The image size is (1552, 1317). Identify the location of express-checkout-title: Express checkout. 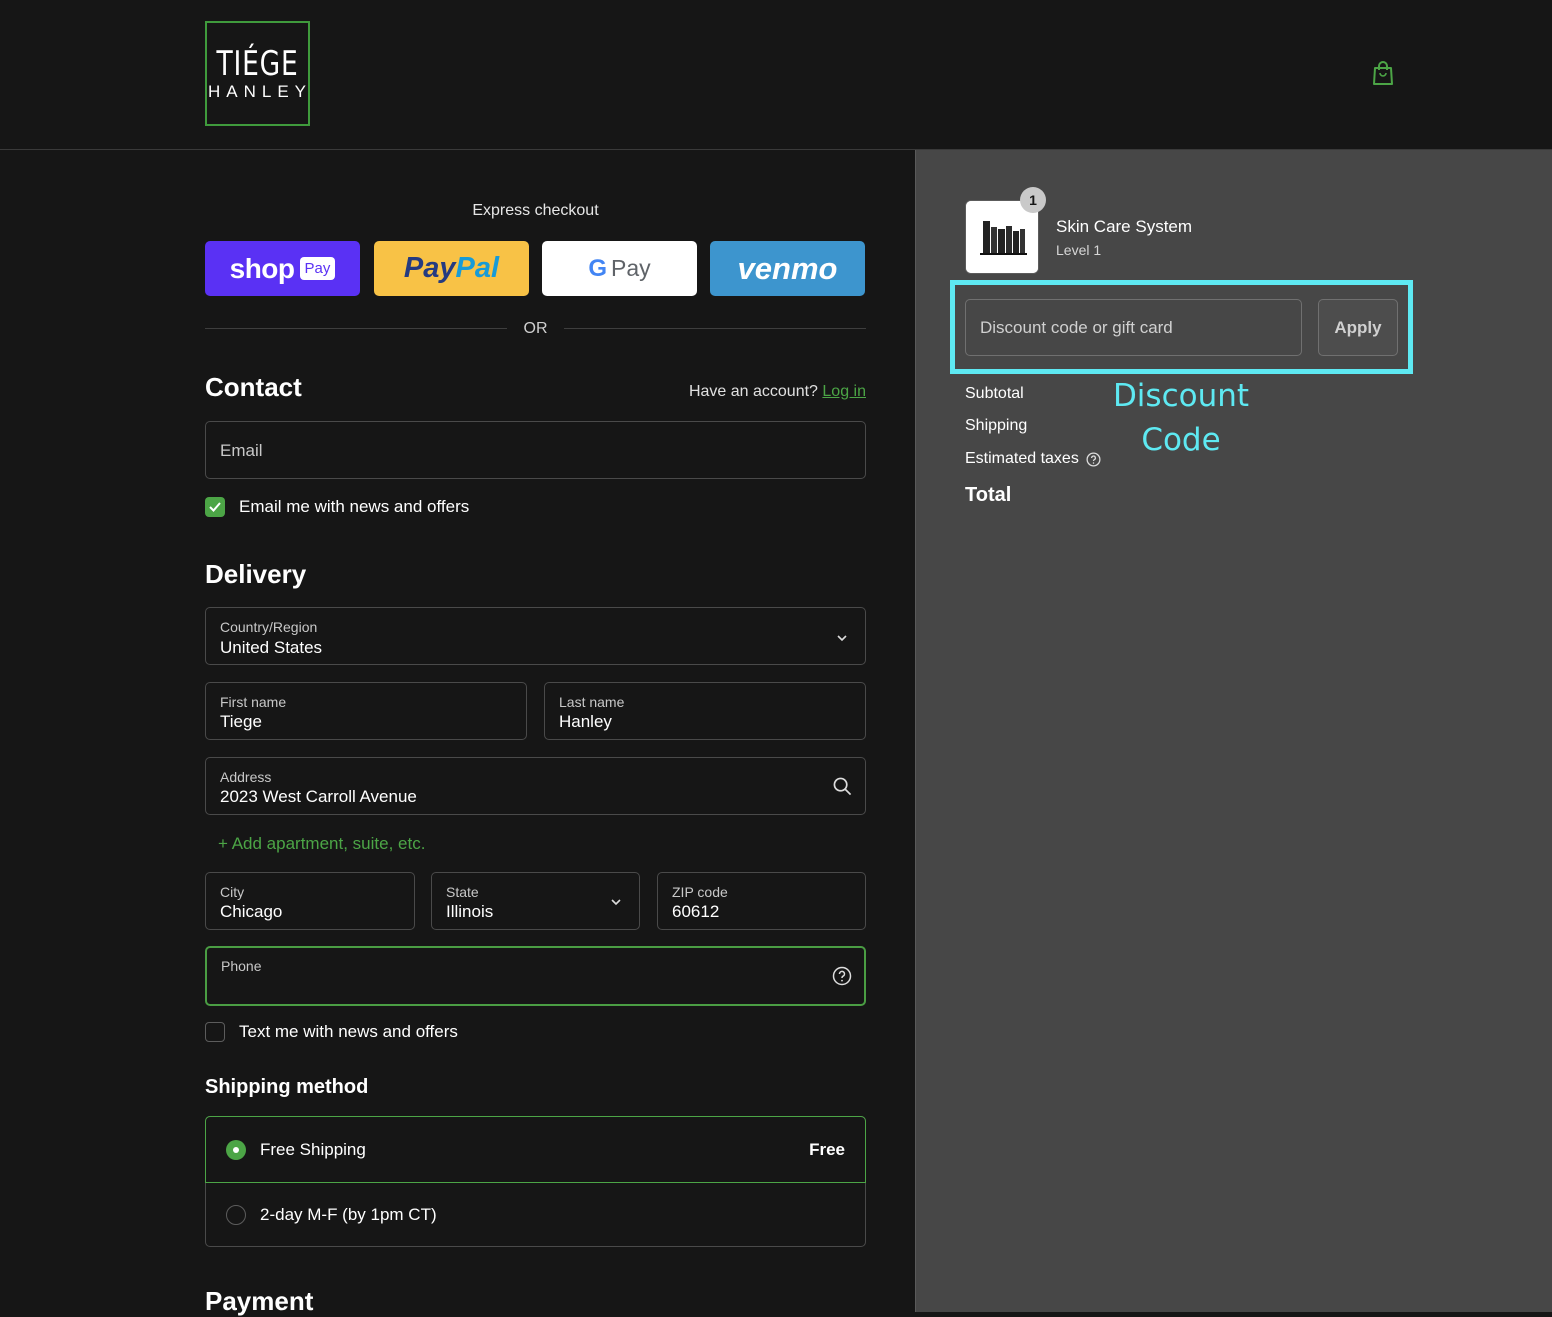
(535, 210).